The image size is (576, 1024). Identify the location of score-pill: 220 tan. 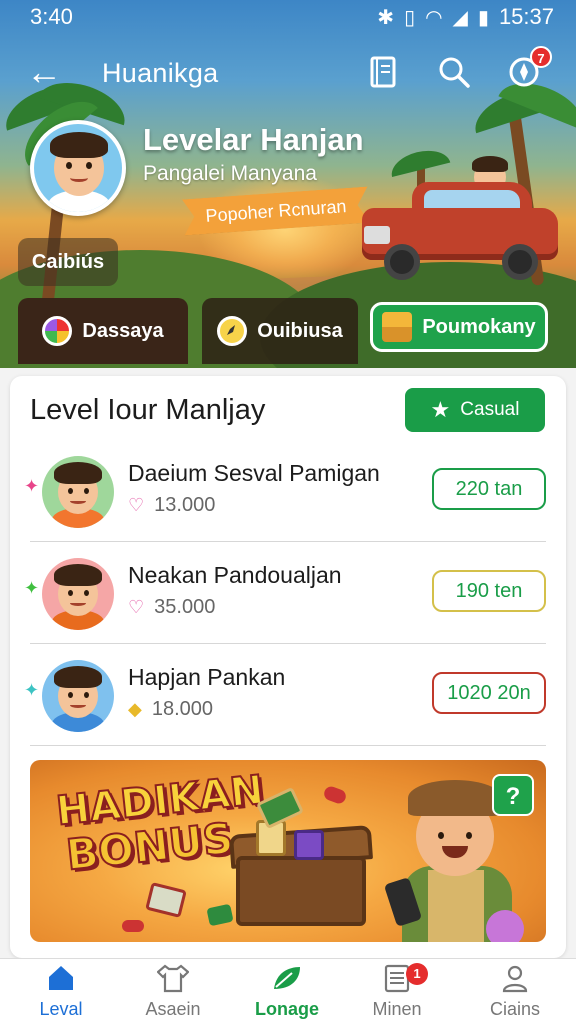
(489, 489).